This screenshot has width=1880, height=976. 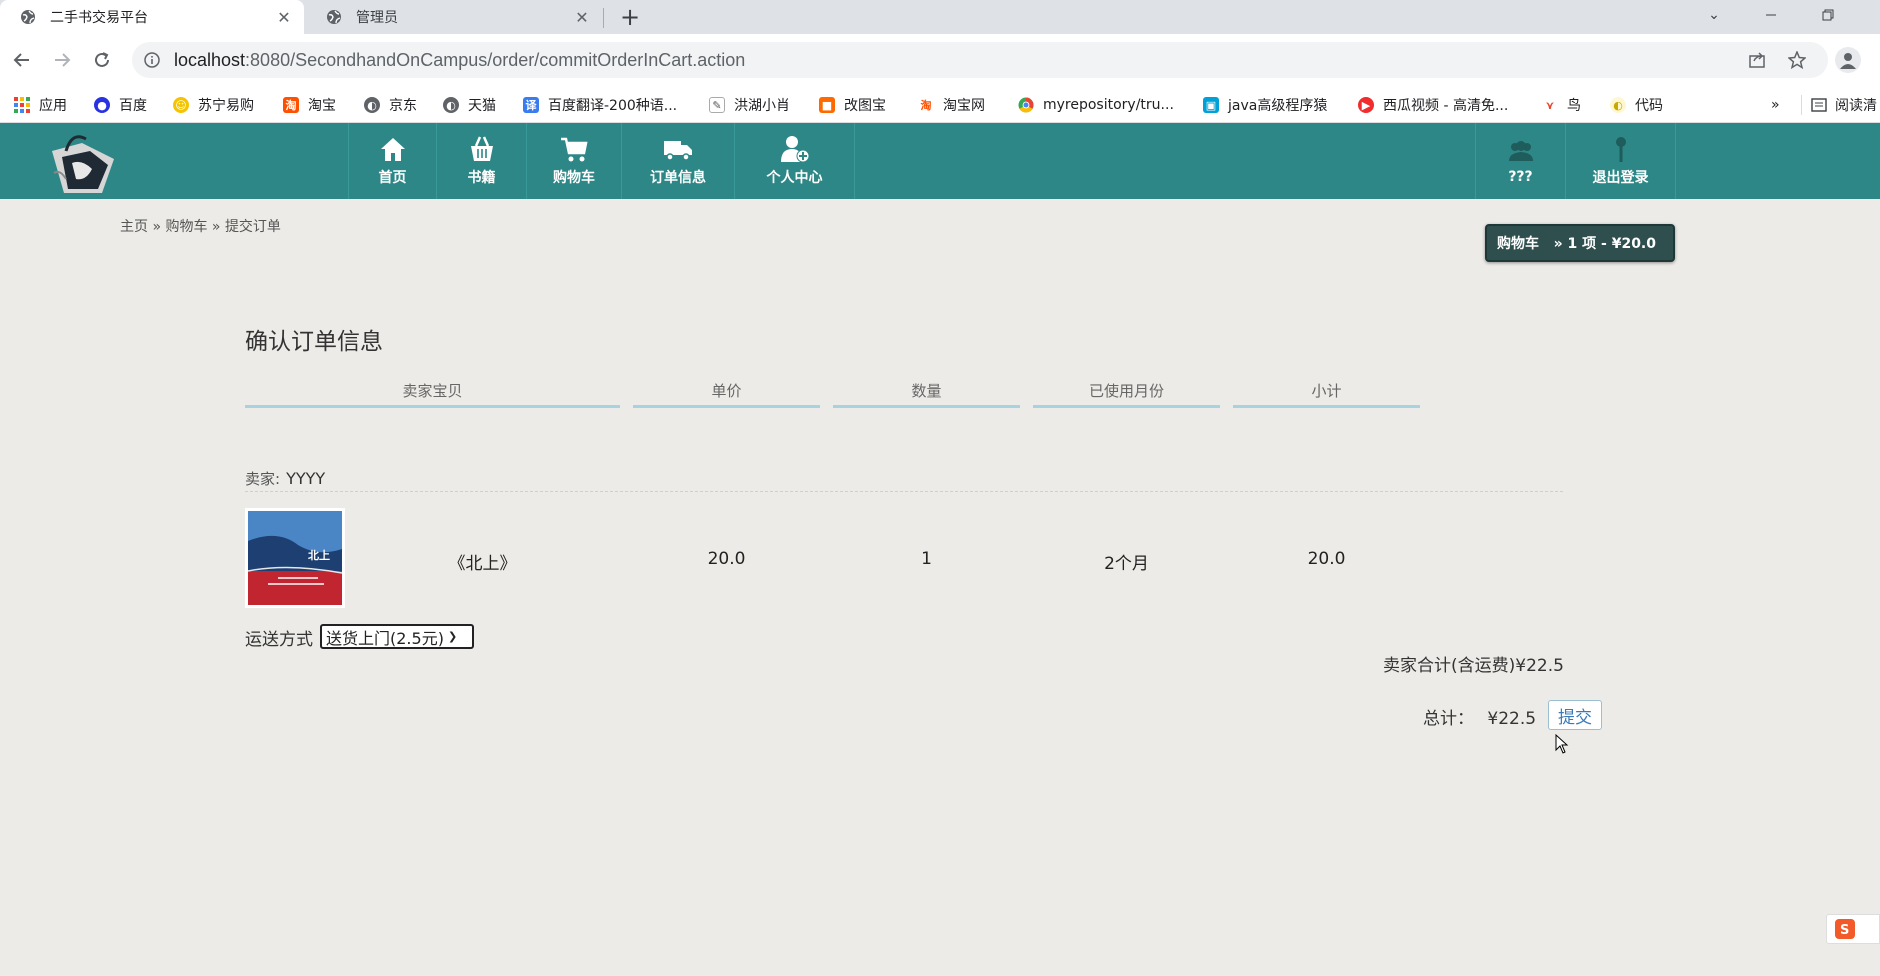 What do you see at coordinates (390, 105) in the screenshot?
I see `bookmark-item: ◐ 京东` at bounding box center [390, 105].